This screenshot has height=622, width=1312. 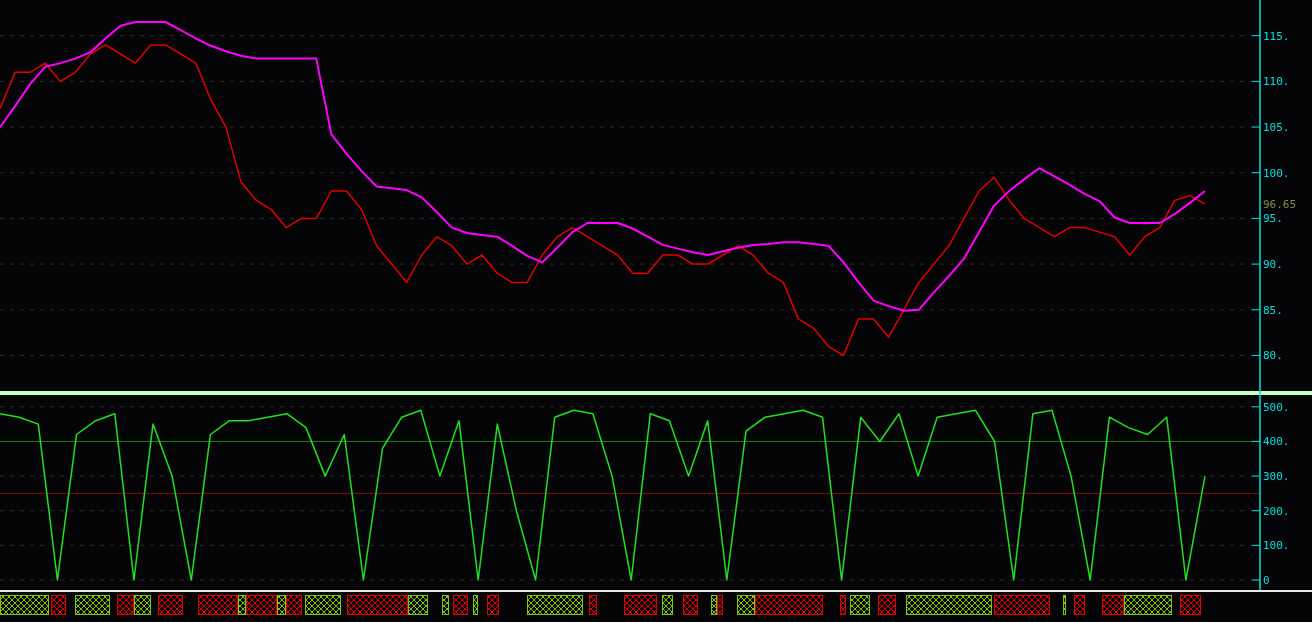 What do you see at coordinates (1276, 82) in the screenshot?
I see `axis-label: 110.` at bounding box center [1276, 82].